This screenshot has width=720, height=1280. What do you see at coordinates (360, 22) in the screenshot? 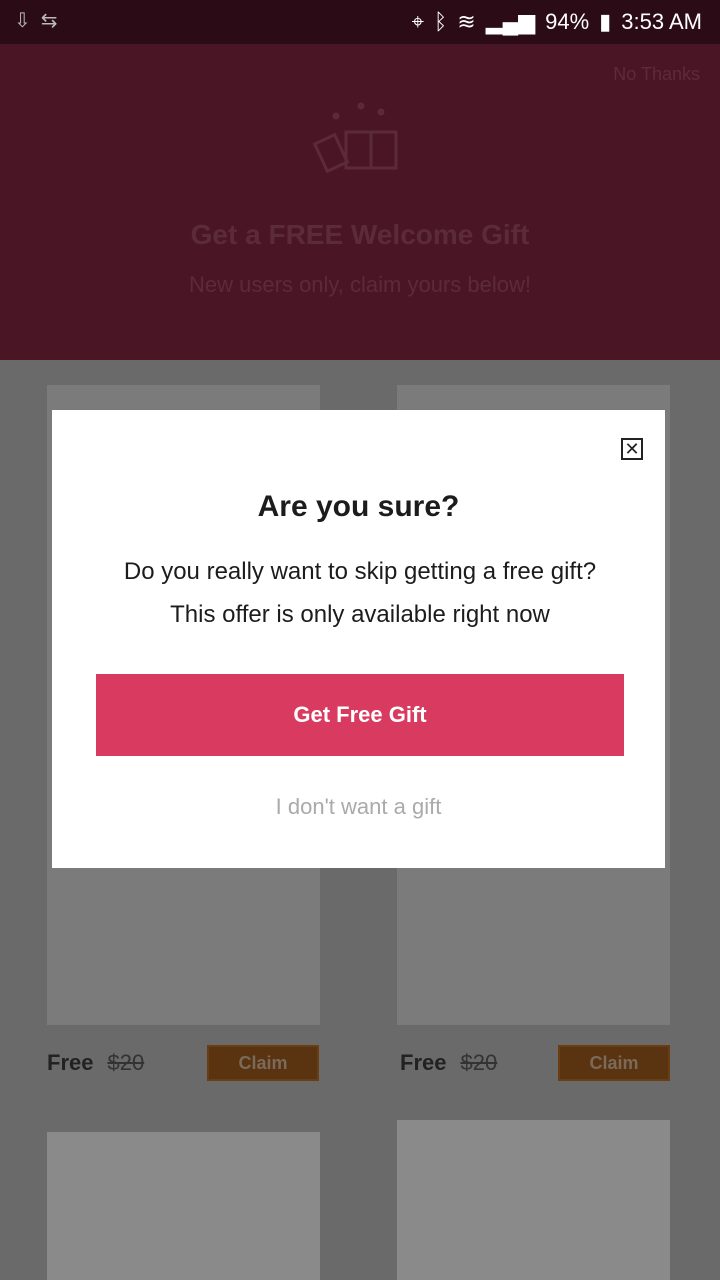
I see `status-bar: ⇩ ⇆ ⌖ ᛒ ≋ ▂▄▆ 94% ▮ 3:53 AM` at bounding box center [360, 22].